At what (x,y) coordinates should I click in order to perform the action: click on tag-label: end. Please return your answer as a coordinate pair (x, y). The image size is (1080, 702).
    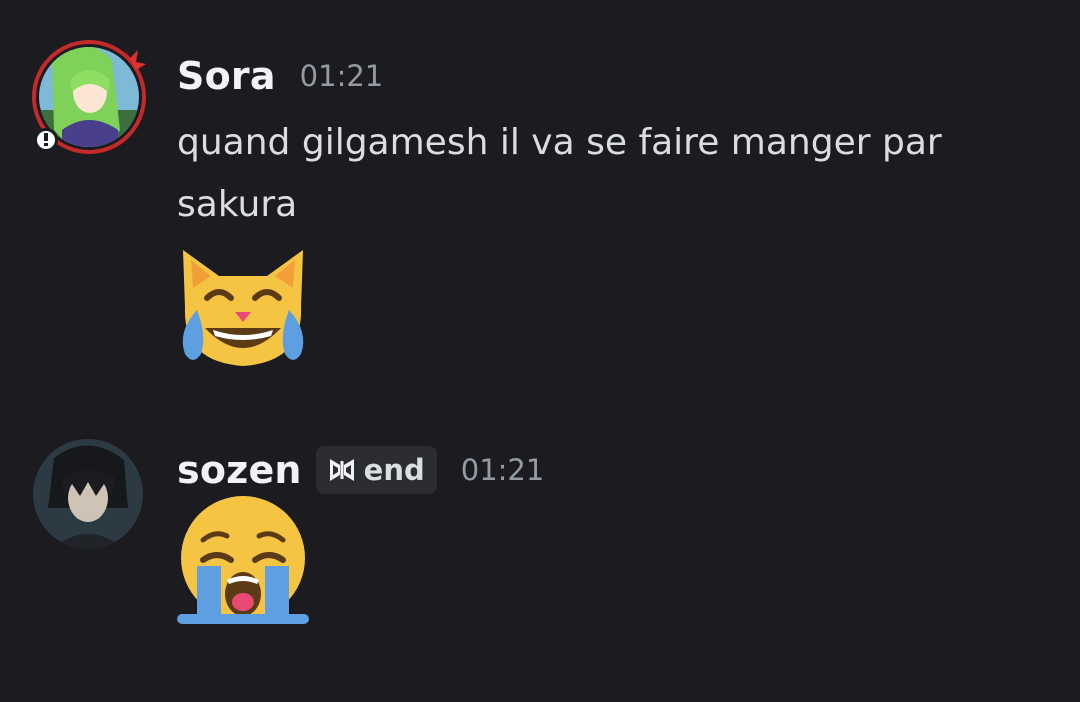
    Looking at the image, I should click on (394, 470).